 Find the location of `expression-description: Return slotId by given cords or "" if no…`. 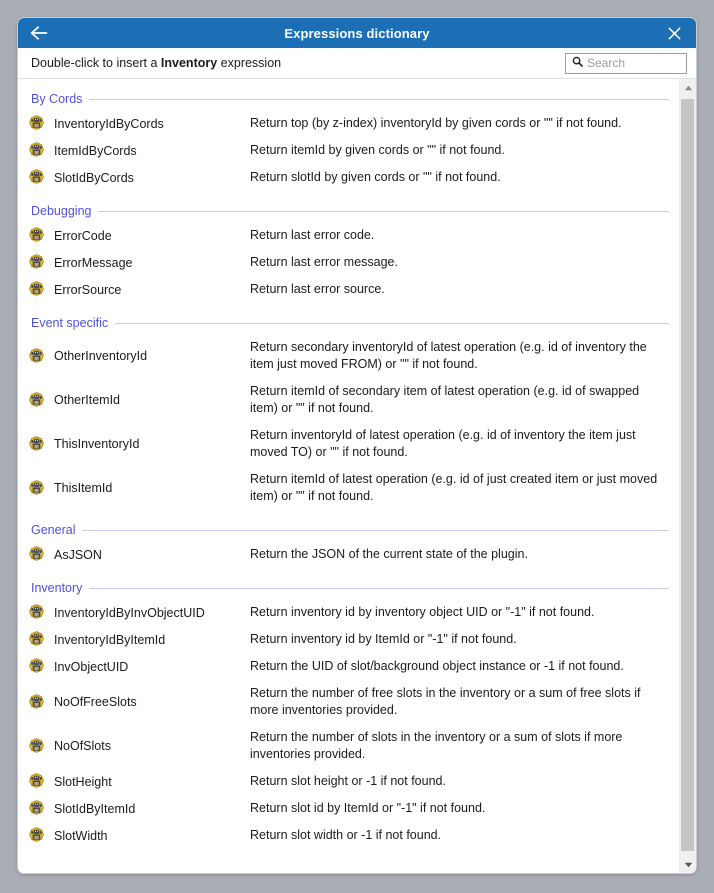

expression-description: Return slotId by given cords or "" if no… is located at coordinates (375, 177).